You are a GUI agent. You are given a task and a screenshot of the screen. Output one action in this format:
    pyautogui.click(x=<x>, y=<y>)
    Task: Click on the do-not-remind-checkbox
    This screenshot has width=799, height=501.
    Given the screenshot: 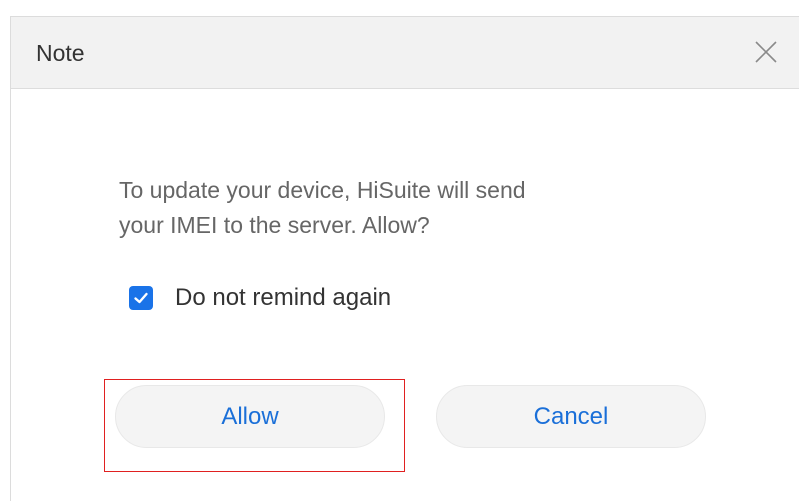 What is the action you would take?
    pyautogui.click(x=141, y=298)
    